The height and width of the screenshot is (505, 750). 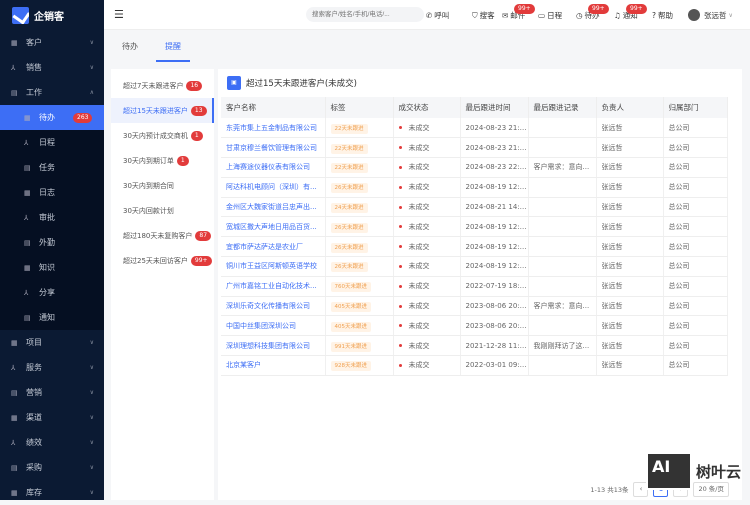 I want to click on reminder-item: 30天内到期合同, so click(x=162, y=185).